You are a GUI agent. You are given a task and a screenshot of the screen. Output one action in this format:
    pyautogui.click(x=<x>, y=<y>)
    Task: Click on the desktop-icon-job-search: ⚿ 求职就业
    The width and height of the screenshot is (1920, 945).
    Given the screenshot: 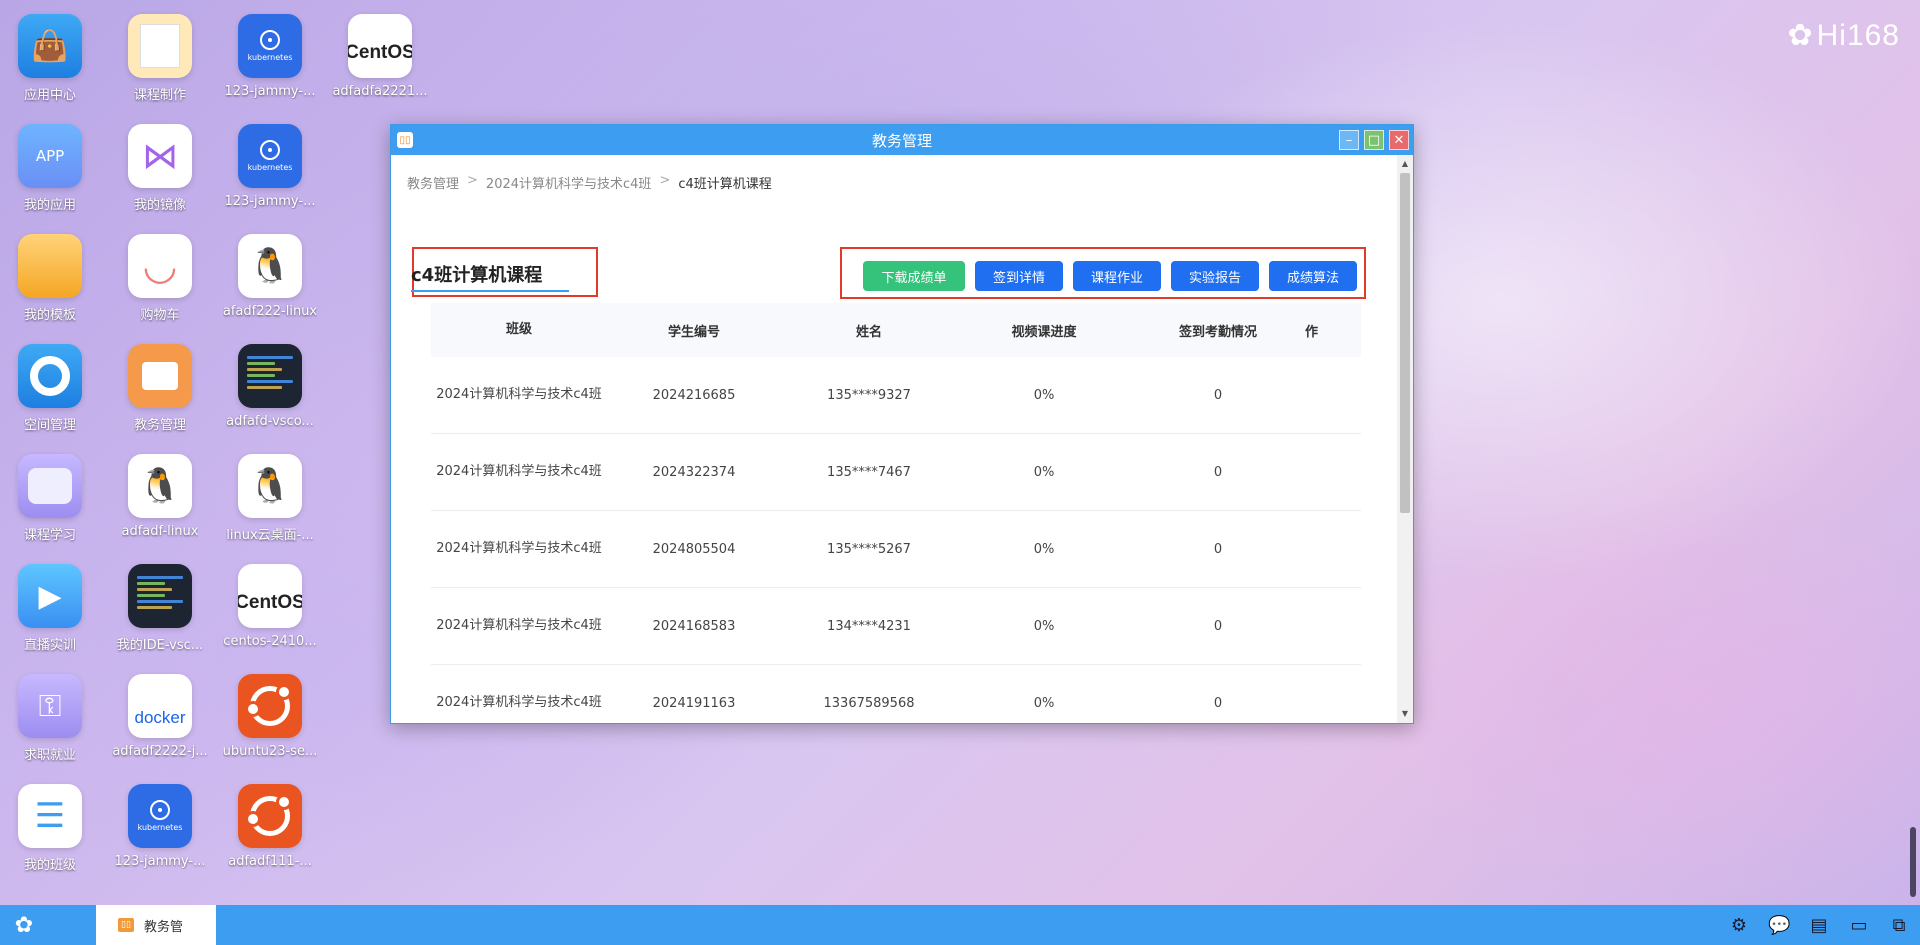 What is the action you would take?
    pyautogui.click(x=50, y=724)
    